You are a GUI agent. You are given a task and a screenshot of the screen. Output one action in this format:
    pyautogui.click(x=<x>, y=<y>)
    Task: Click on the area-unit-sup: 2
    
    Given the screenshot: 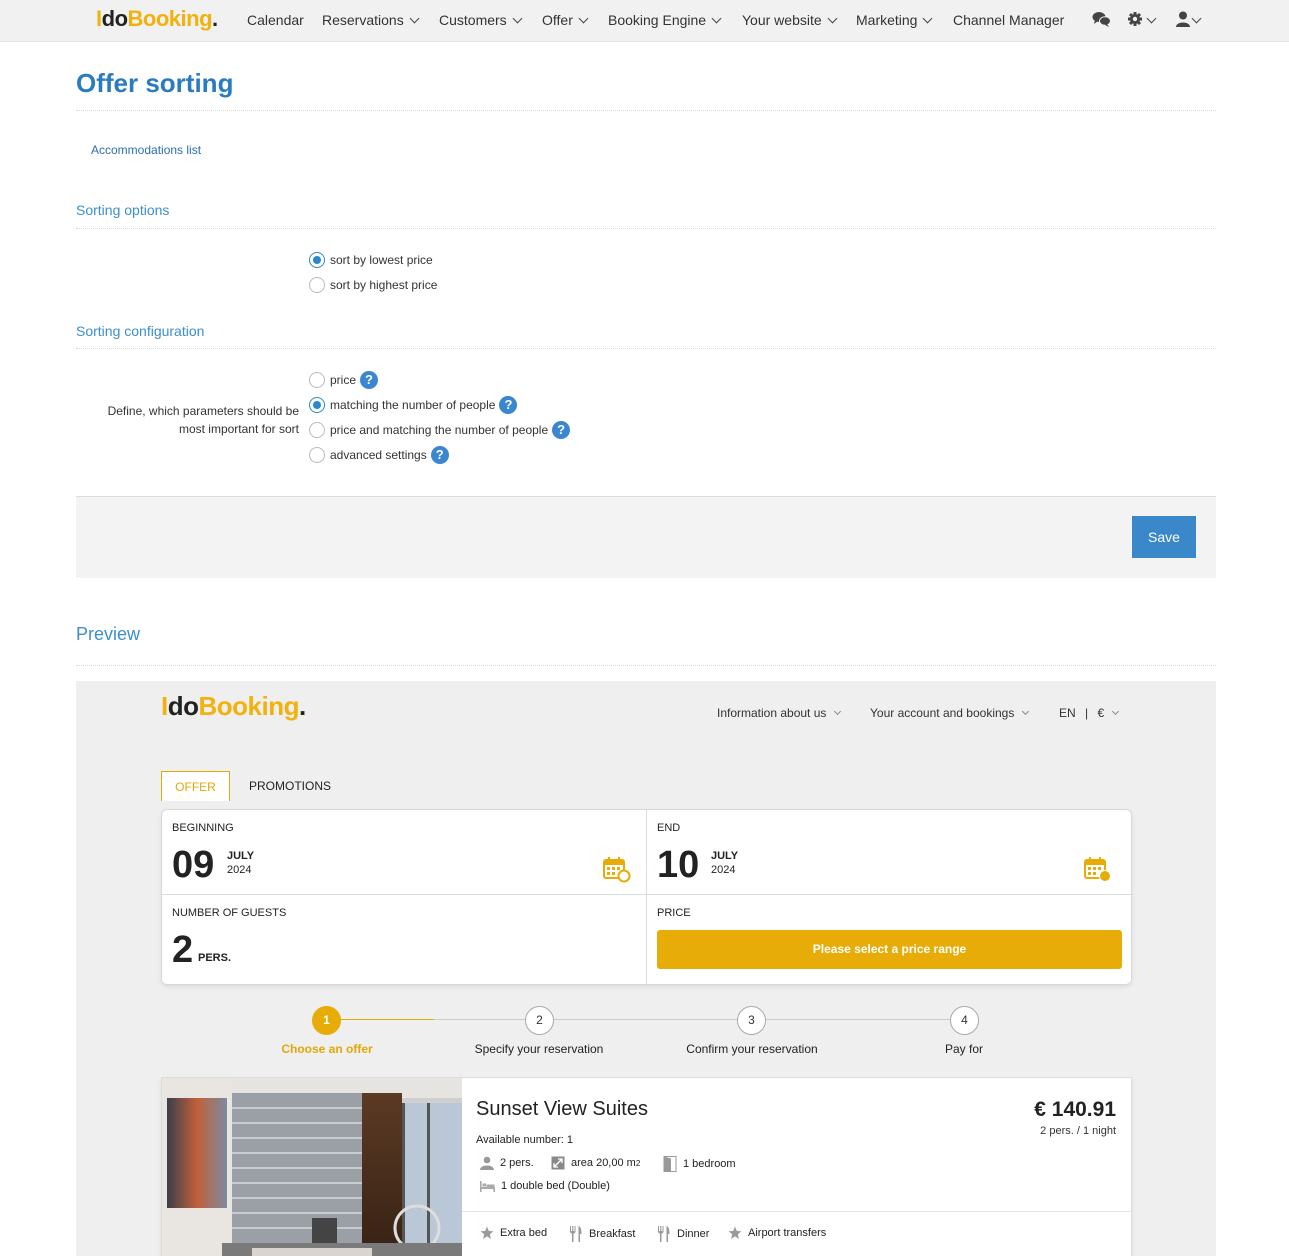 What is the action you would take?
    pyautogui.click(x=638, y=1163)
    